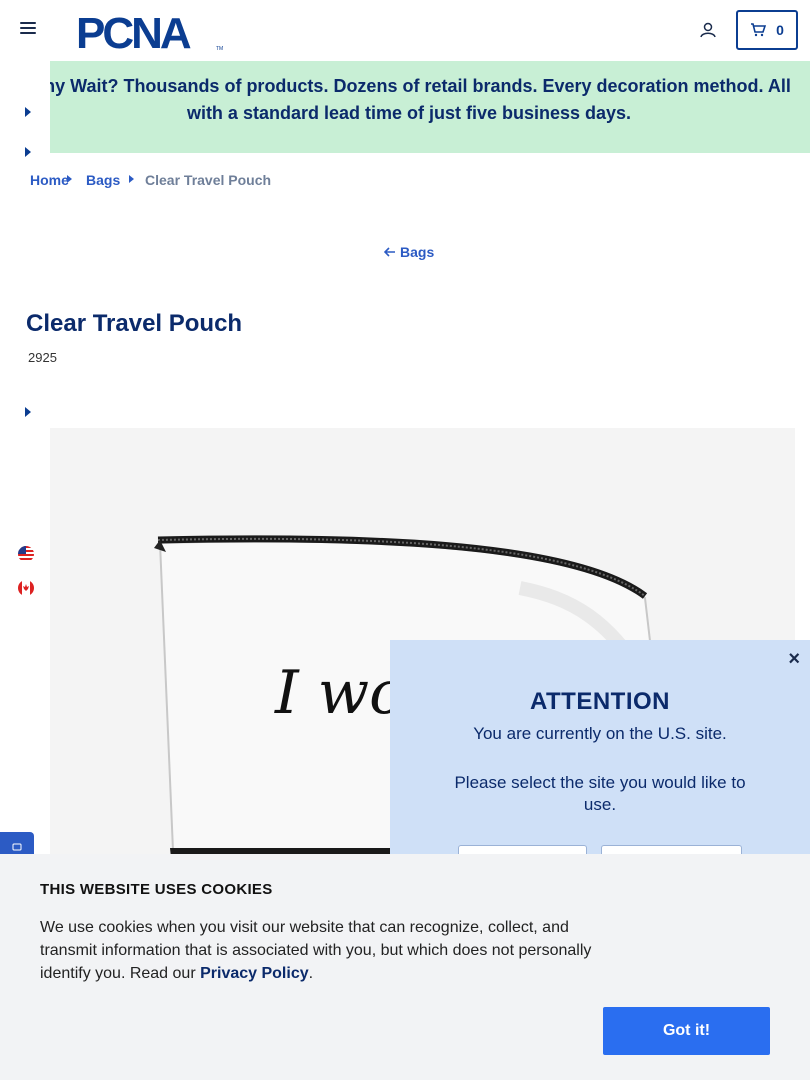 Image resolution: width=810 pixels, height=1080 pixels. Describe the element at coordinates (686, 1031) in the screenshot. I see `got-it-button: Got it!` at that location.